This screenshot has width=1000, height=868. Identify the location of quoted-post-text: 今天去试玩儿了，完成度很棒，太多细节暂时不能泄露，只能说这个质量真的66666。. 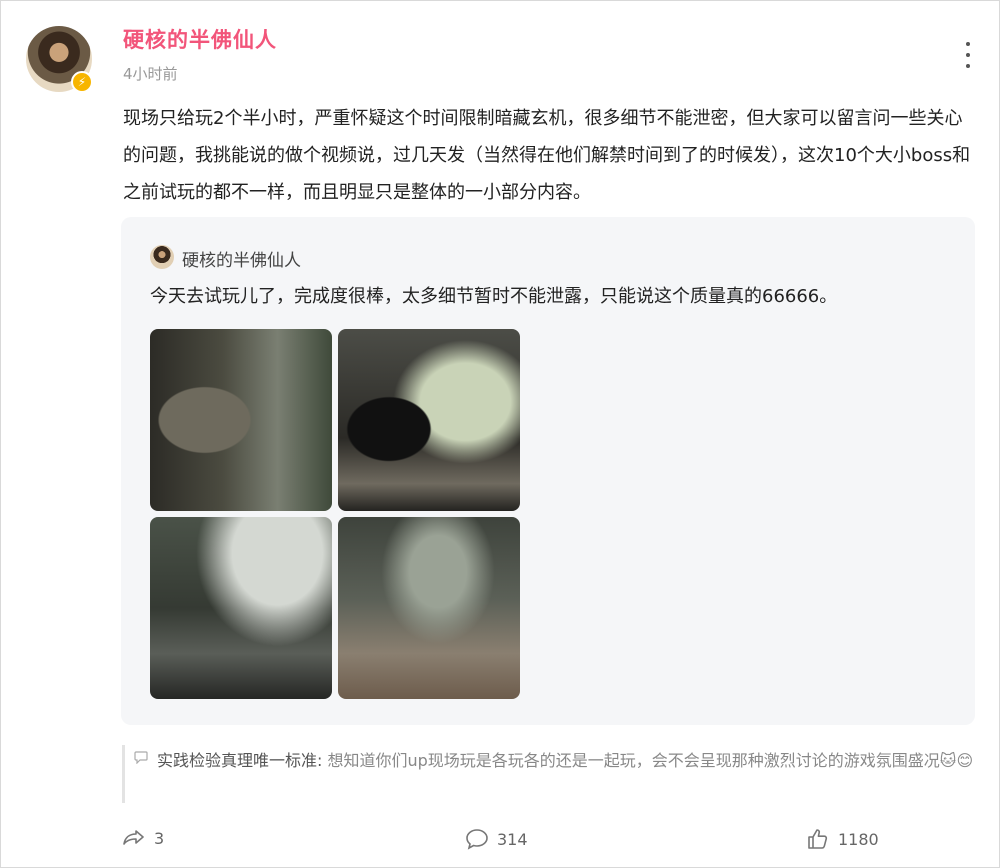
(494, 296).